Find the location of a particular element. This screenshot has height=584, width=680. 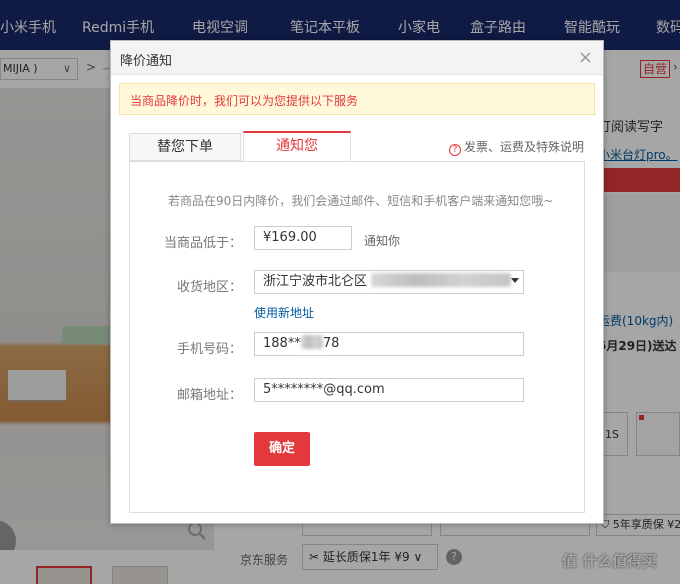

phone-label: 手机号码： is located at coordinates (209, 349).